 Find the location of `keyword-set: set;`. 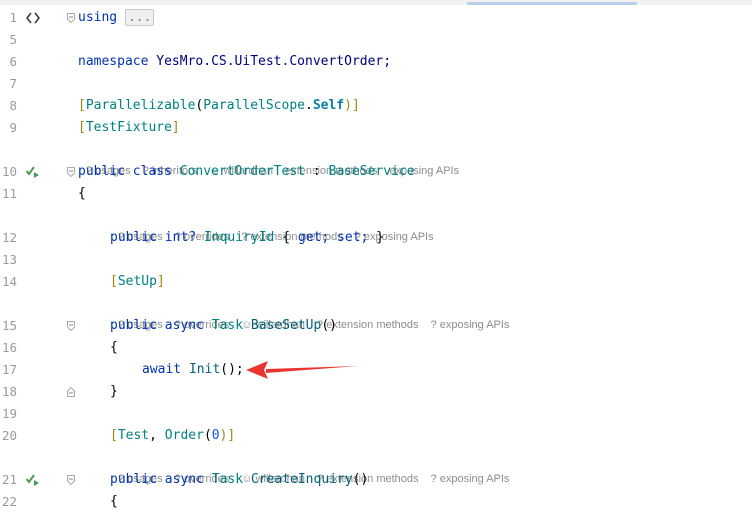

keyword-set: set; is located at coordinates (353, 237).